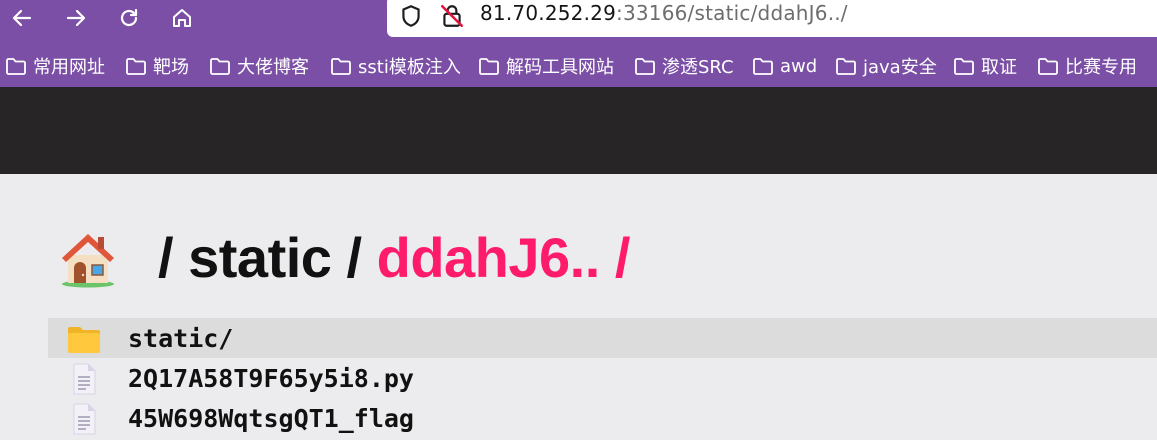 This screenshot has width=1157, height=440. Describe the element at coordinates (560, 67) in the screenshot. I see `bookmark-label: 解码工具网站` at that location.